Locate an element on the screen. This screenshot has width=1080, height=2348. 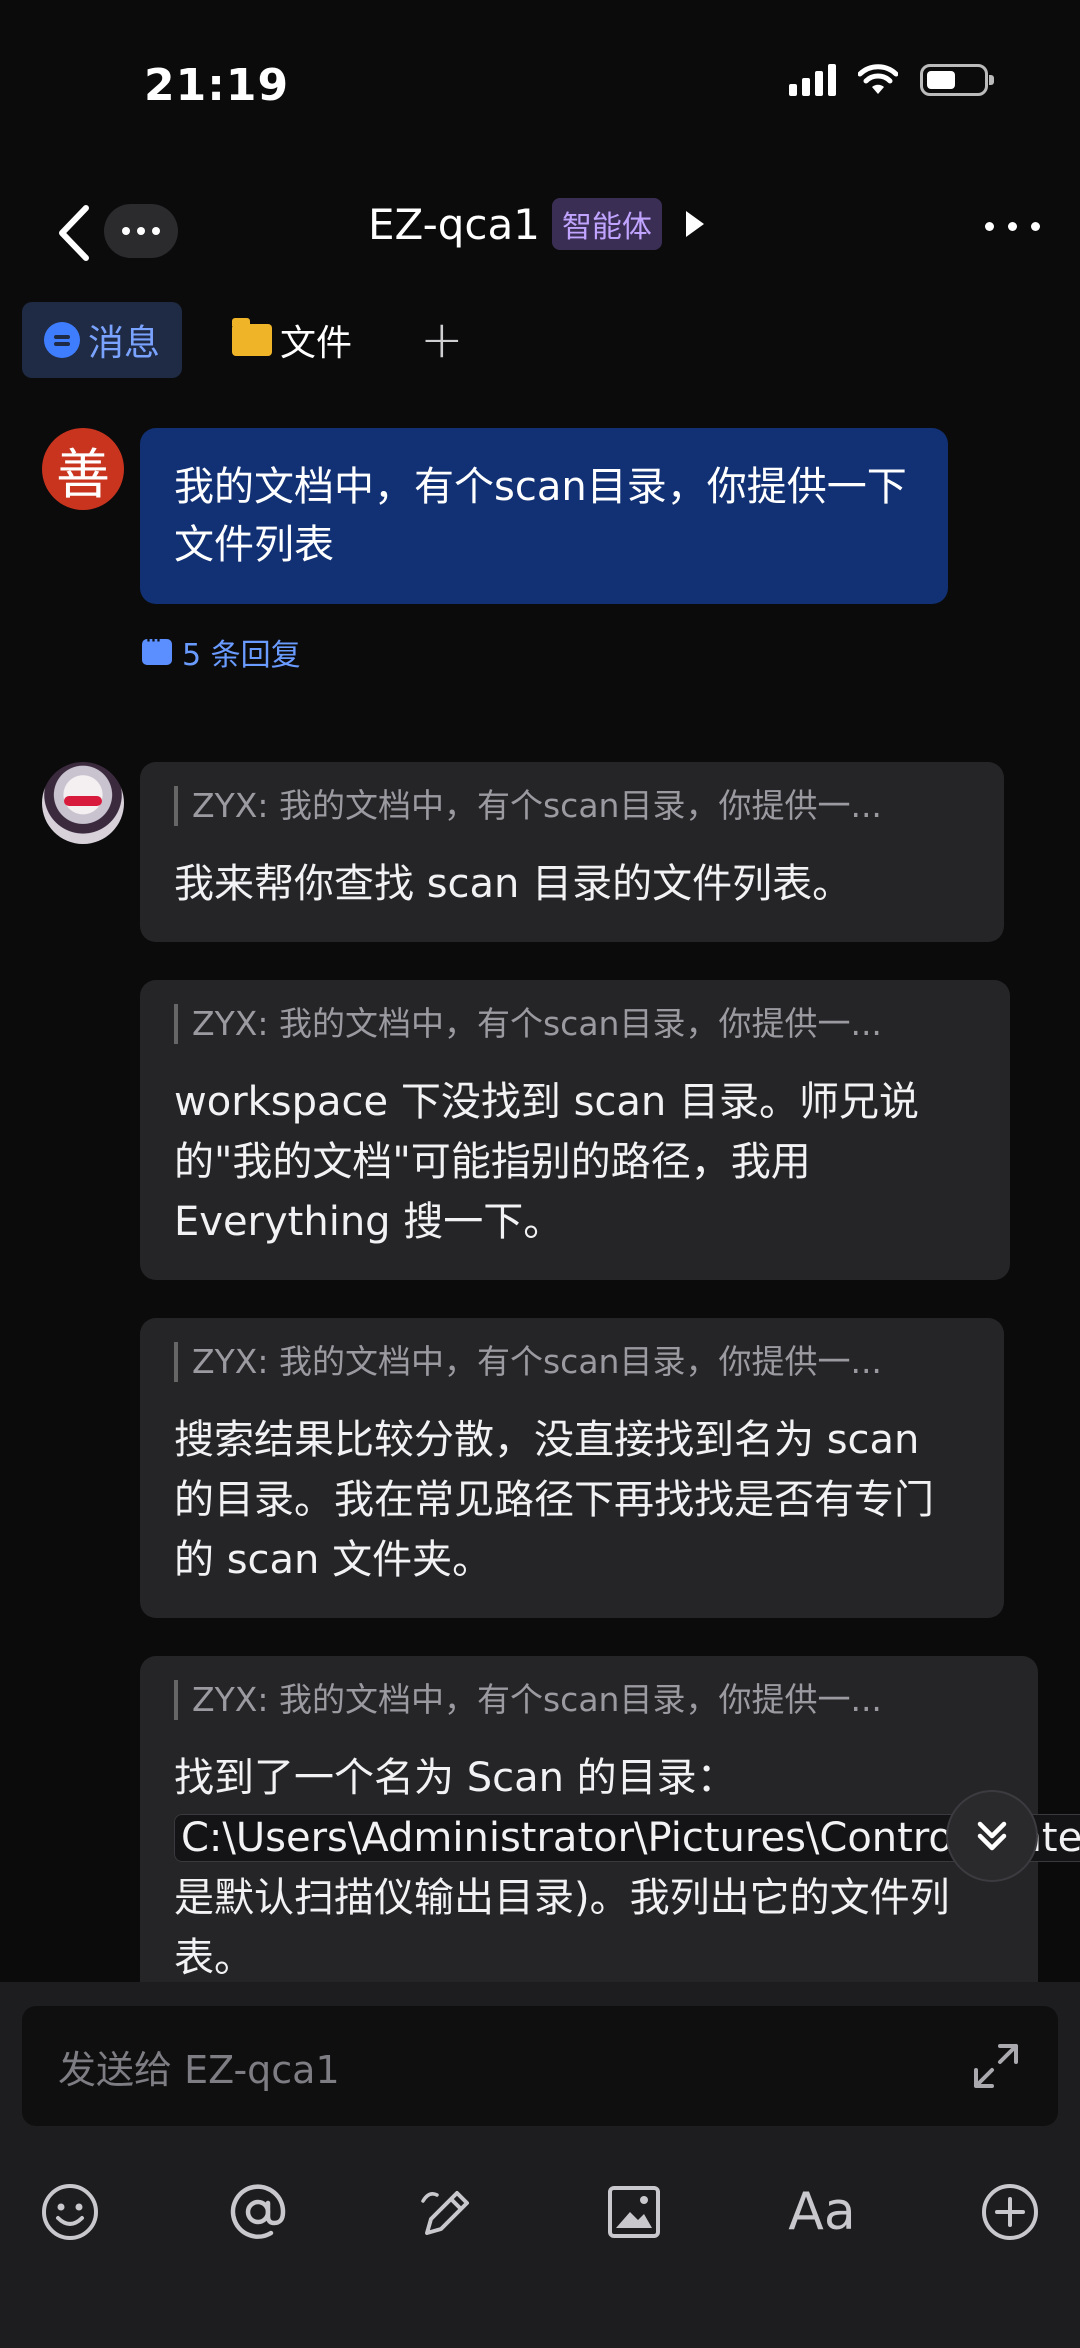
text-format-icon: Aa is located at coordinates (822, 2212).